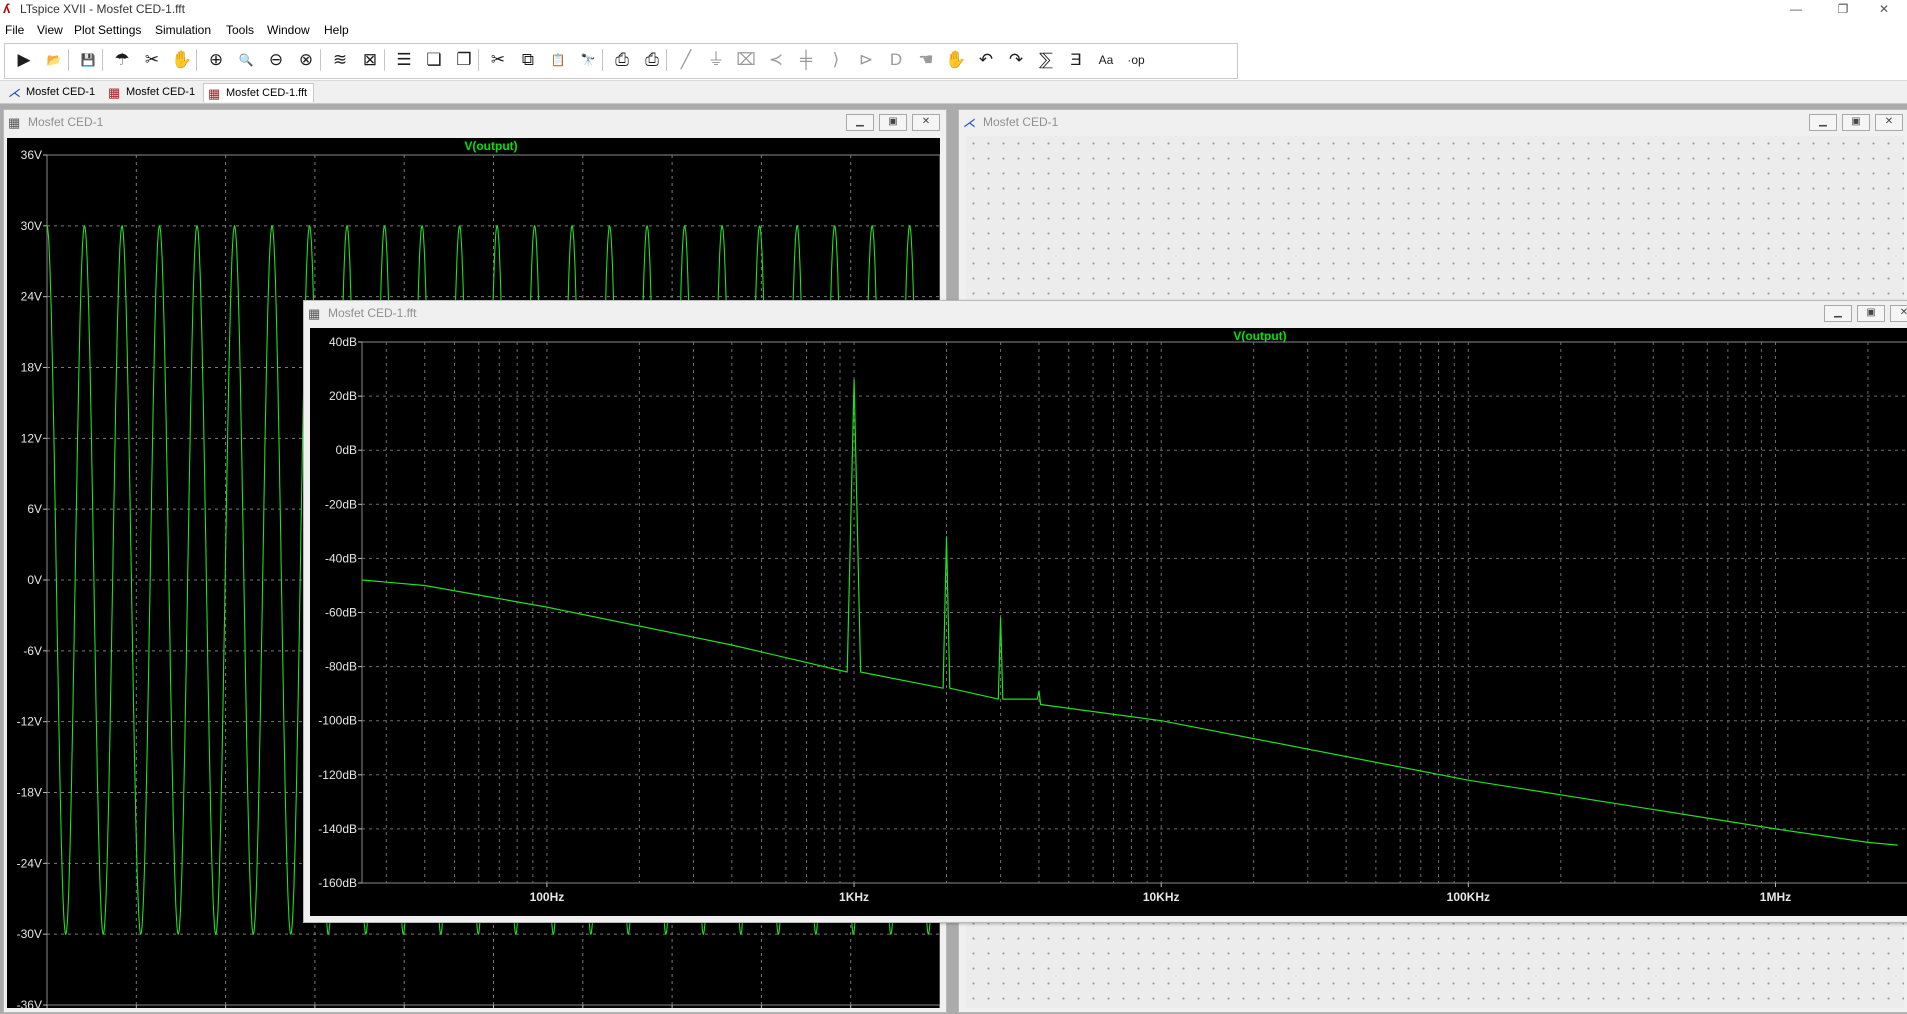  I want to click on control-panel-icon: ☂, so click(122, 60).